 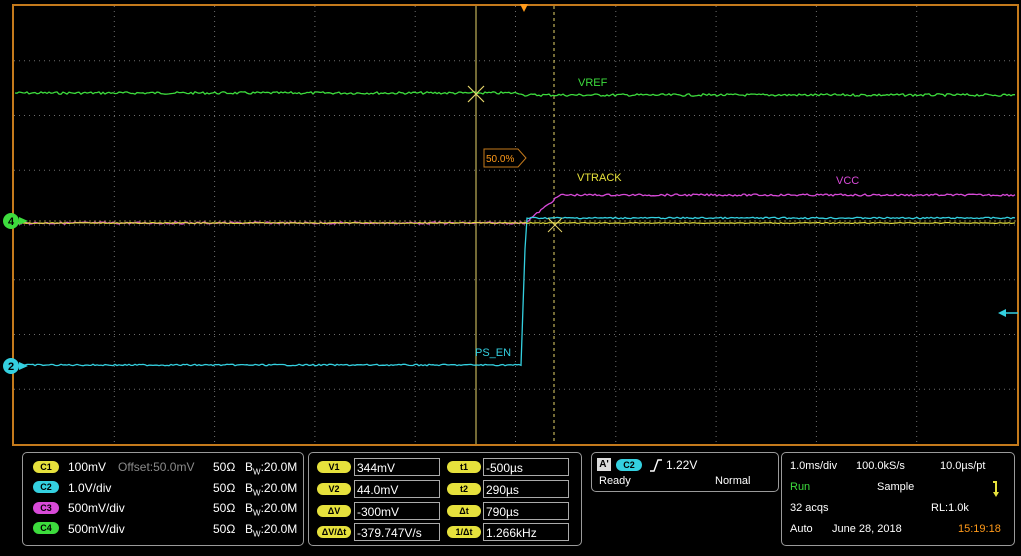 What do you see at coordinates (46, 528) in the screenshot?
I see `channel-badge: C4` at bounding box center [46, 528].